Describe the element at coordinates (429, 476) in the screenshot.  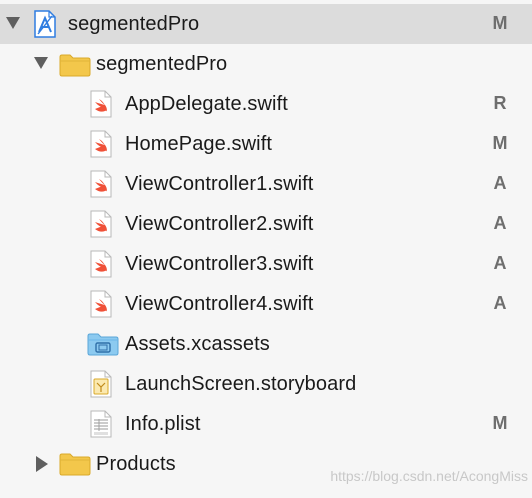
I see `watermark-text: https://blog.csdn.net/AcongMiss` at that location.